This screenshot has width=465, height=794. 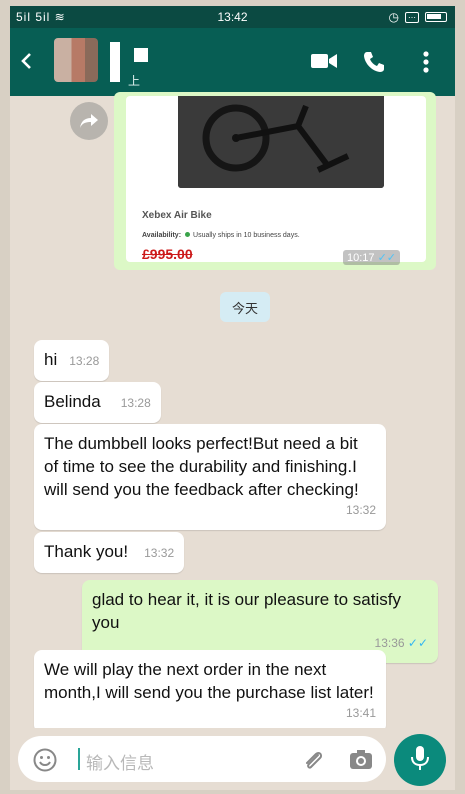 I want to click on message-input: 输入信息, so click(x=202, y=759).